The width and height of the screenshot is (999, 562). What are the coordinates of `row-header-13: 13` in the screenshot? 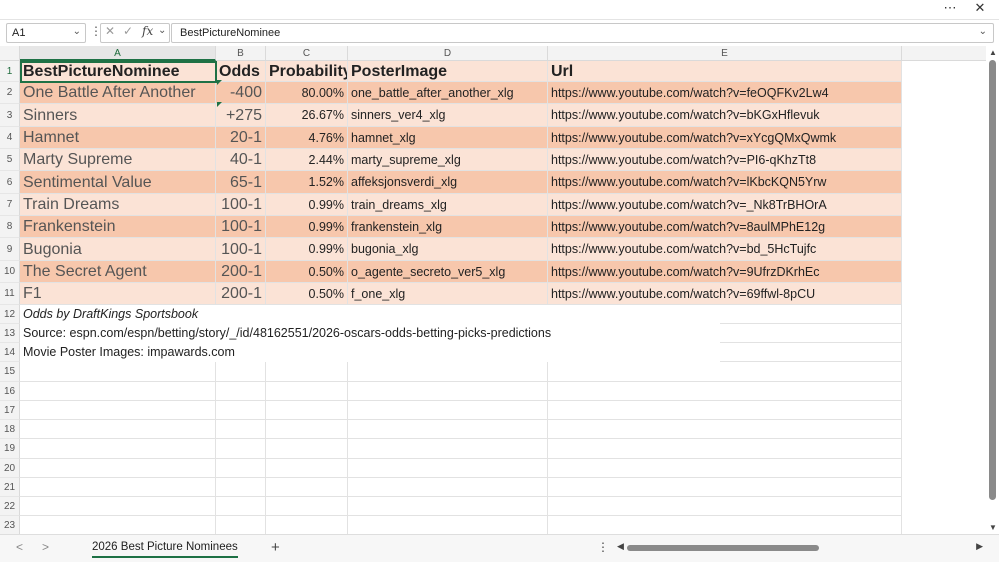 It's located at (10, 333).